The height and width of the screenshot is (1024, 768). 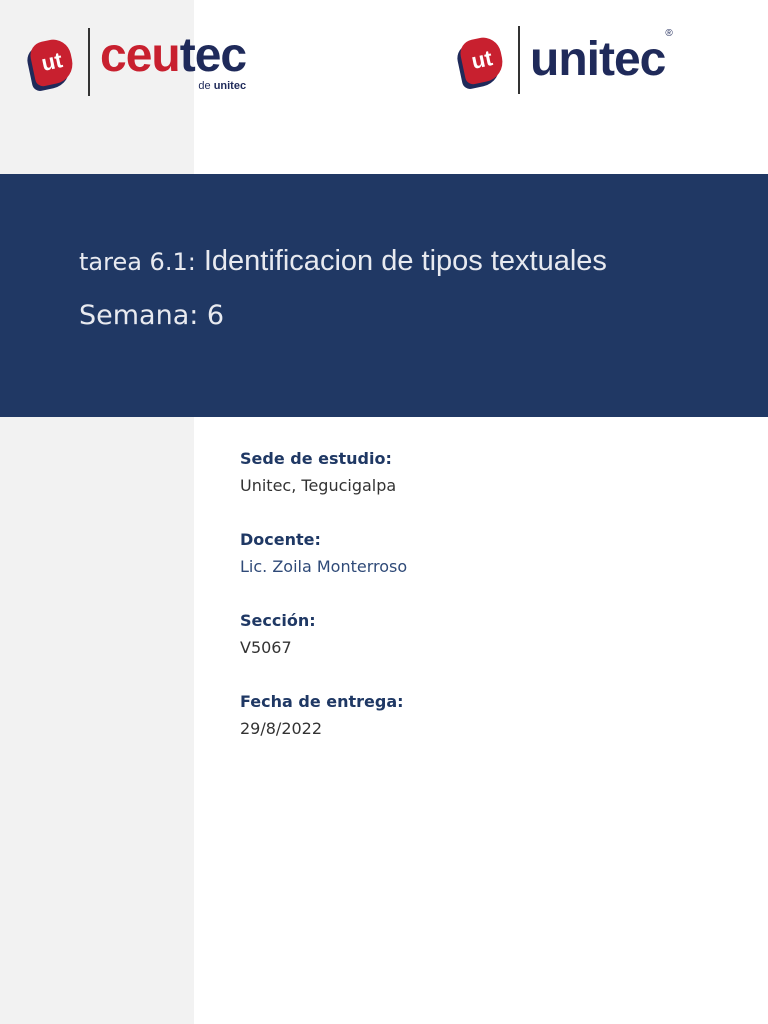 What do you see at coordinates (323, 475) in the screenshot?
I see `field-sede: Sede de estudio: Unitec, Tegucigalpa` at bounding box center [323, 475].